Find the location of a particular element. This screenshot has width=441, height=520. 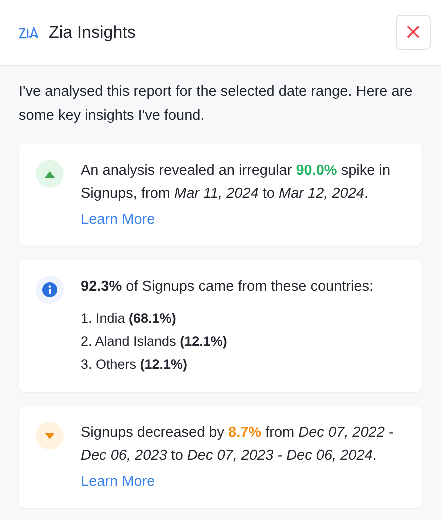

country-item: 3. Others (12.1%) is located at coordinates (135, 365).